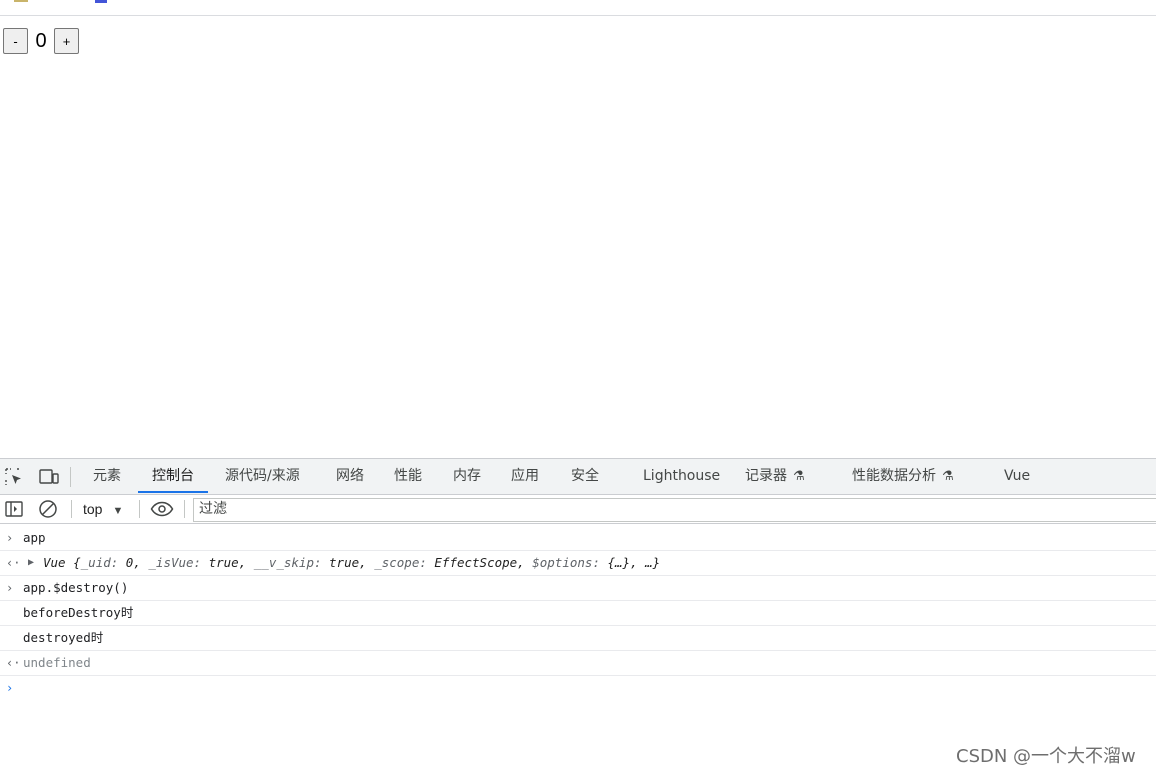 The image size is (1156, 774). I want to click on tab-performance-insights: 性能数据分析 ⚗, so click(903, 476).